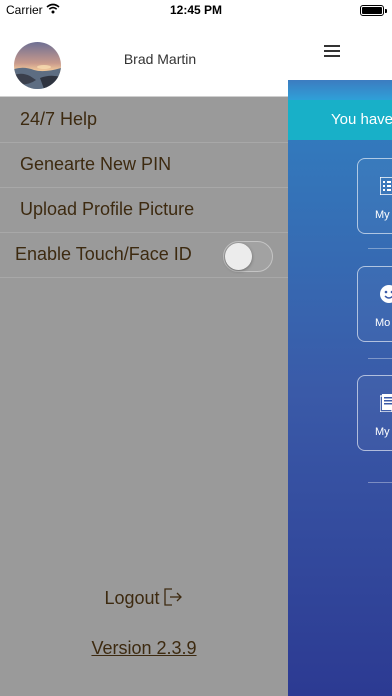  What do you see at coordinates (96, 164) in the screenshot?
I see `menu-item-label: Genearte New PIN` at bounding box center [96, 164].